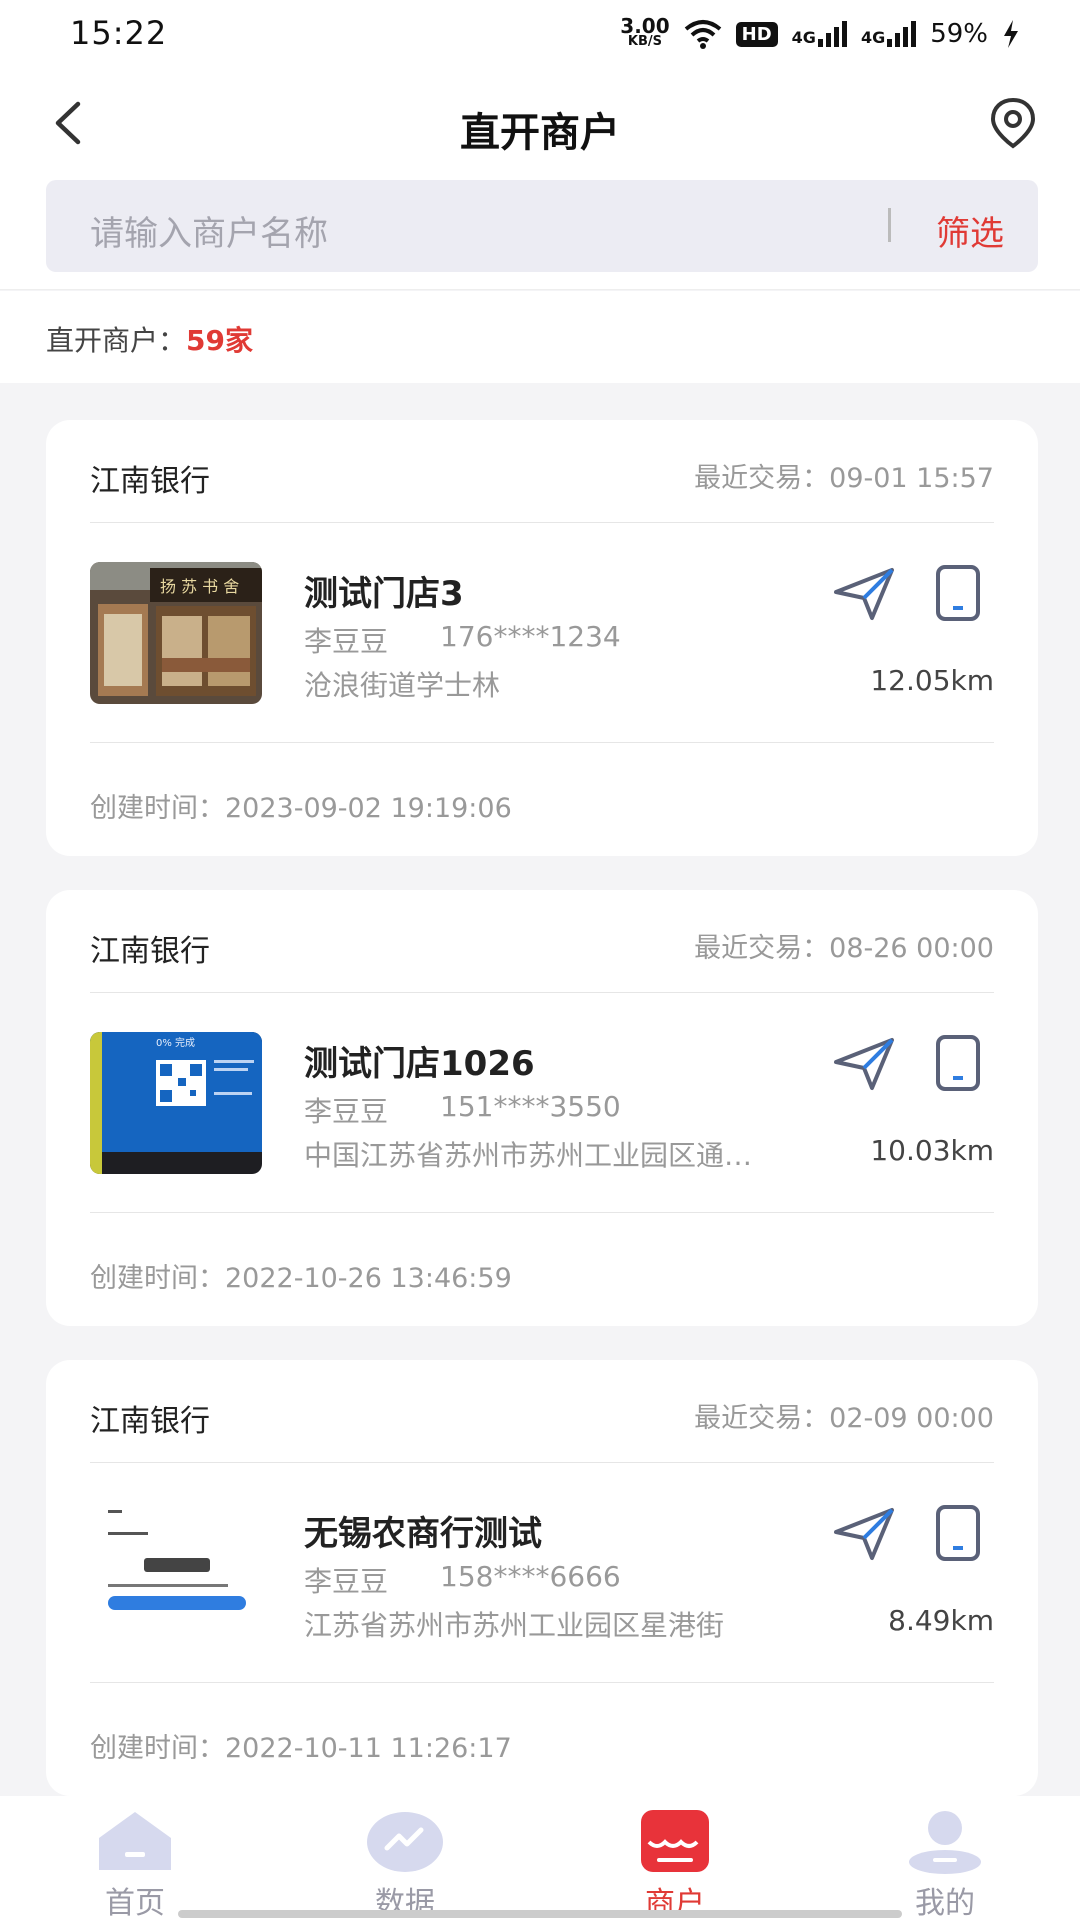 This screenshot has height=1920, width=1080. I want to click on recent-transaction: 最近交易：08-26 00:00, so click(844, 945).